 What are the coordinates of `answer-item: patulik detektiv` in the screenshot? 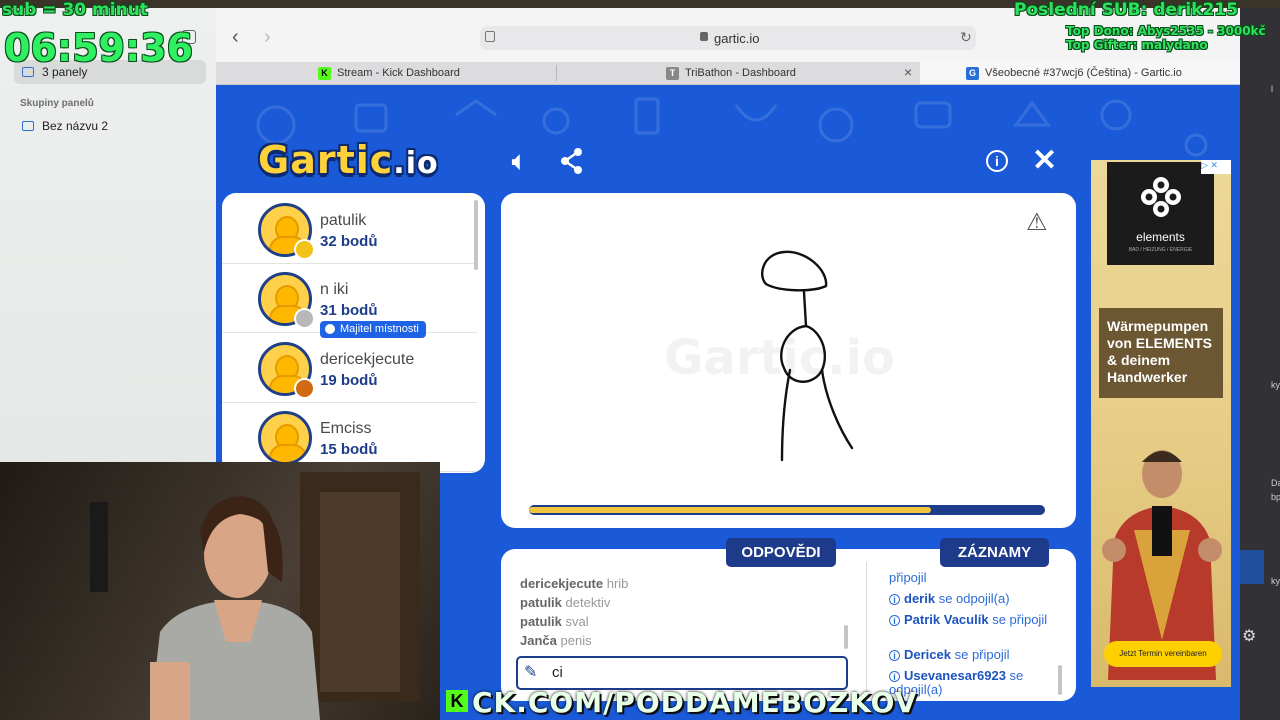 It's located at (565, 602).